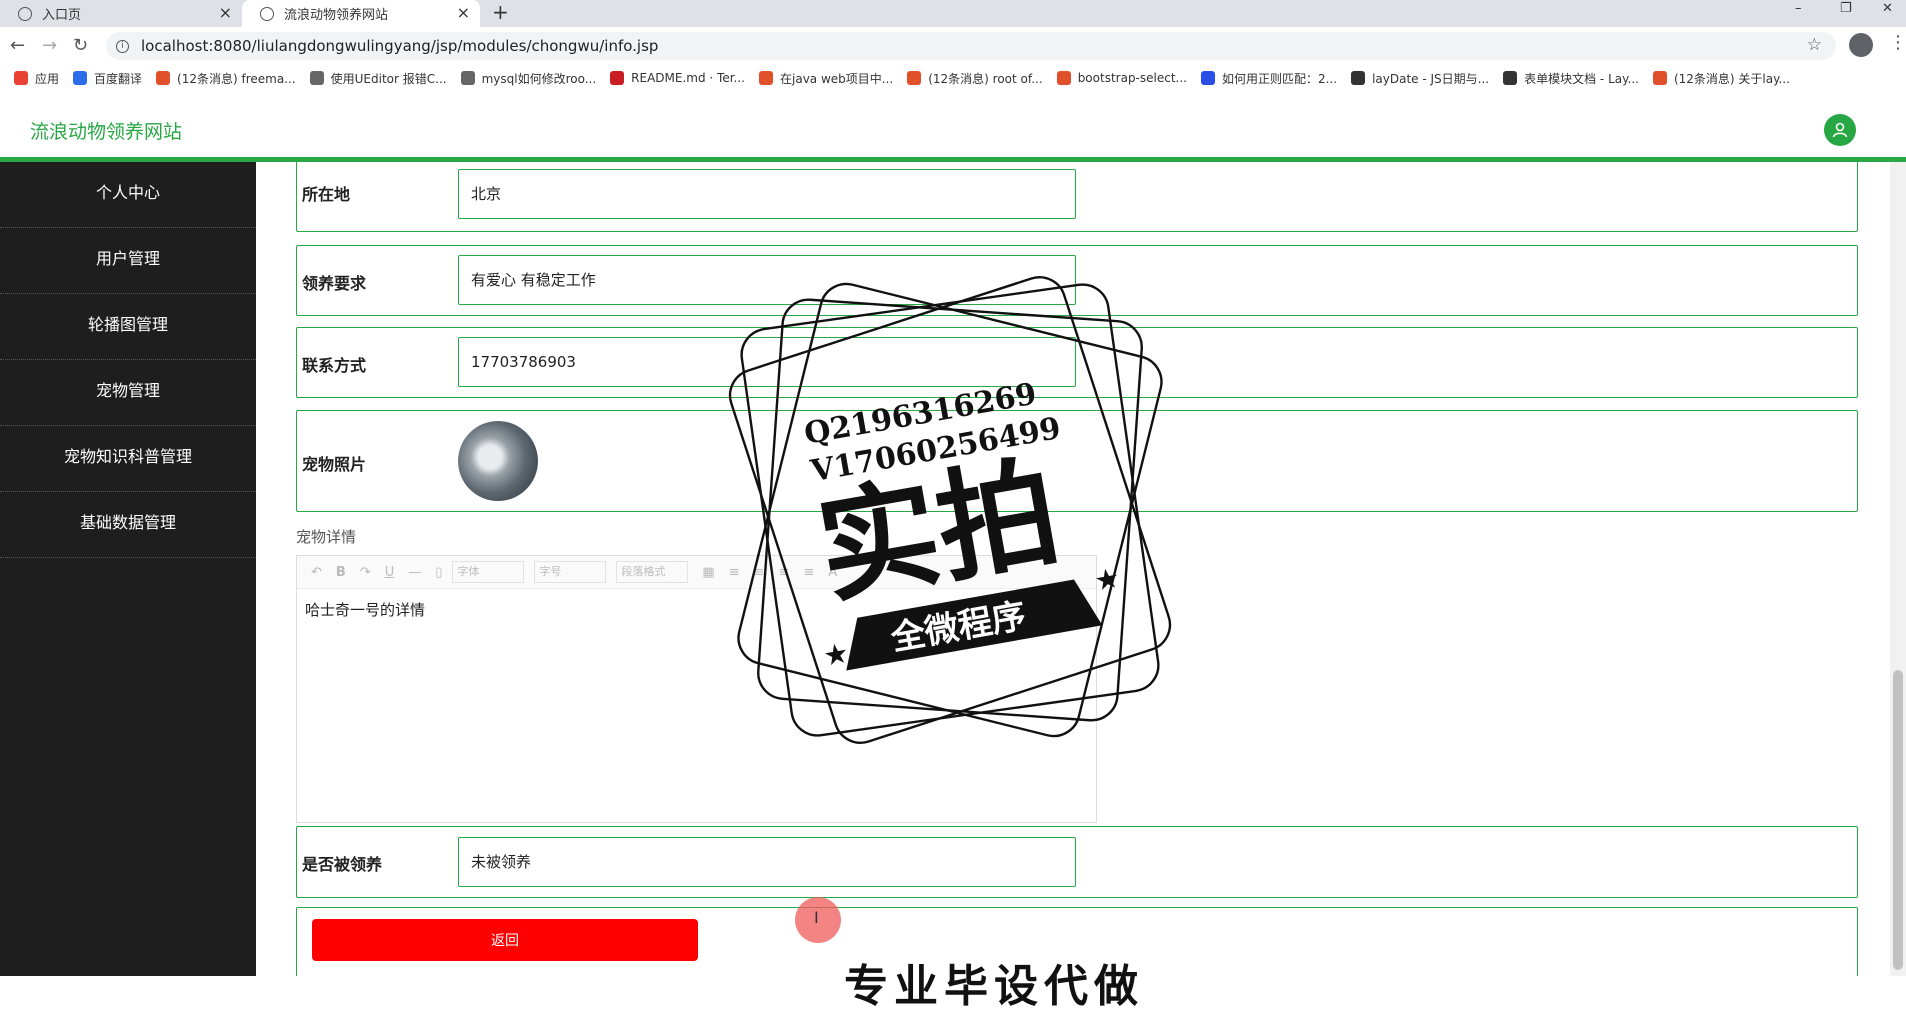 This screenshot has width=1906, height=1014. I want to click on back-arrow-icon: ←, so click(17, 45).